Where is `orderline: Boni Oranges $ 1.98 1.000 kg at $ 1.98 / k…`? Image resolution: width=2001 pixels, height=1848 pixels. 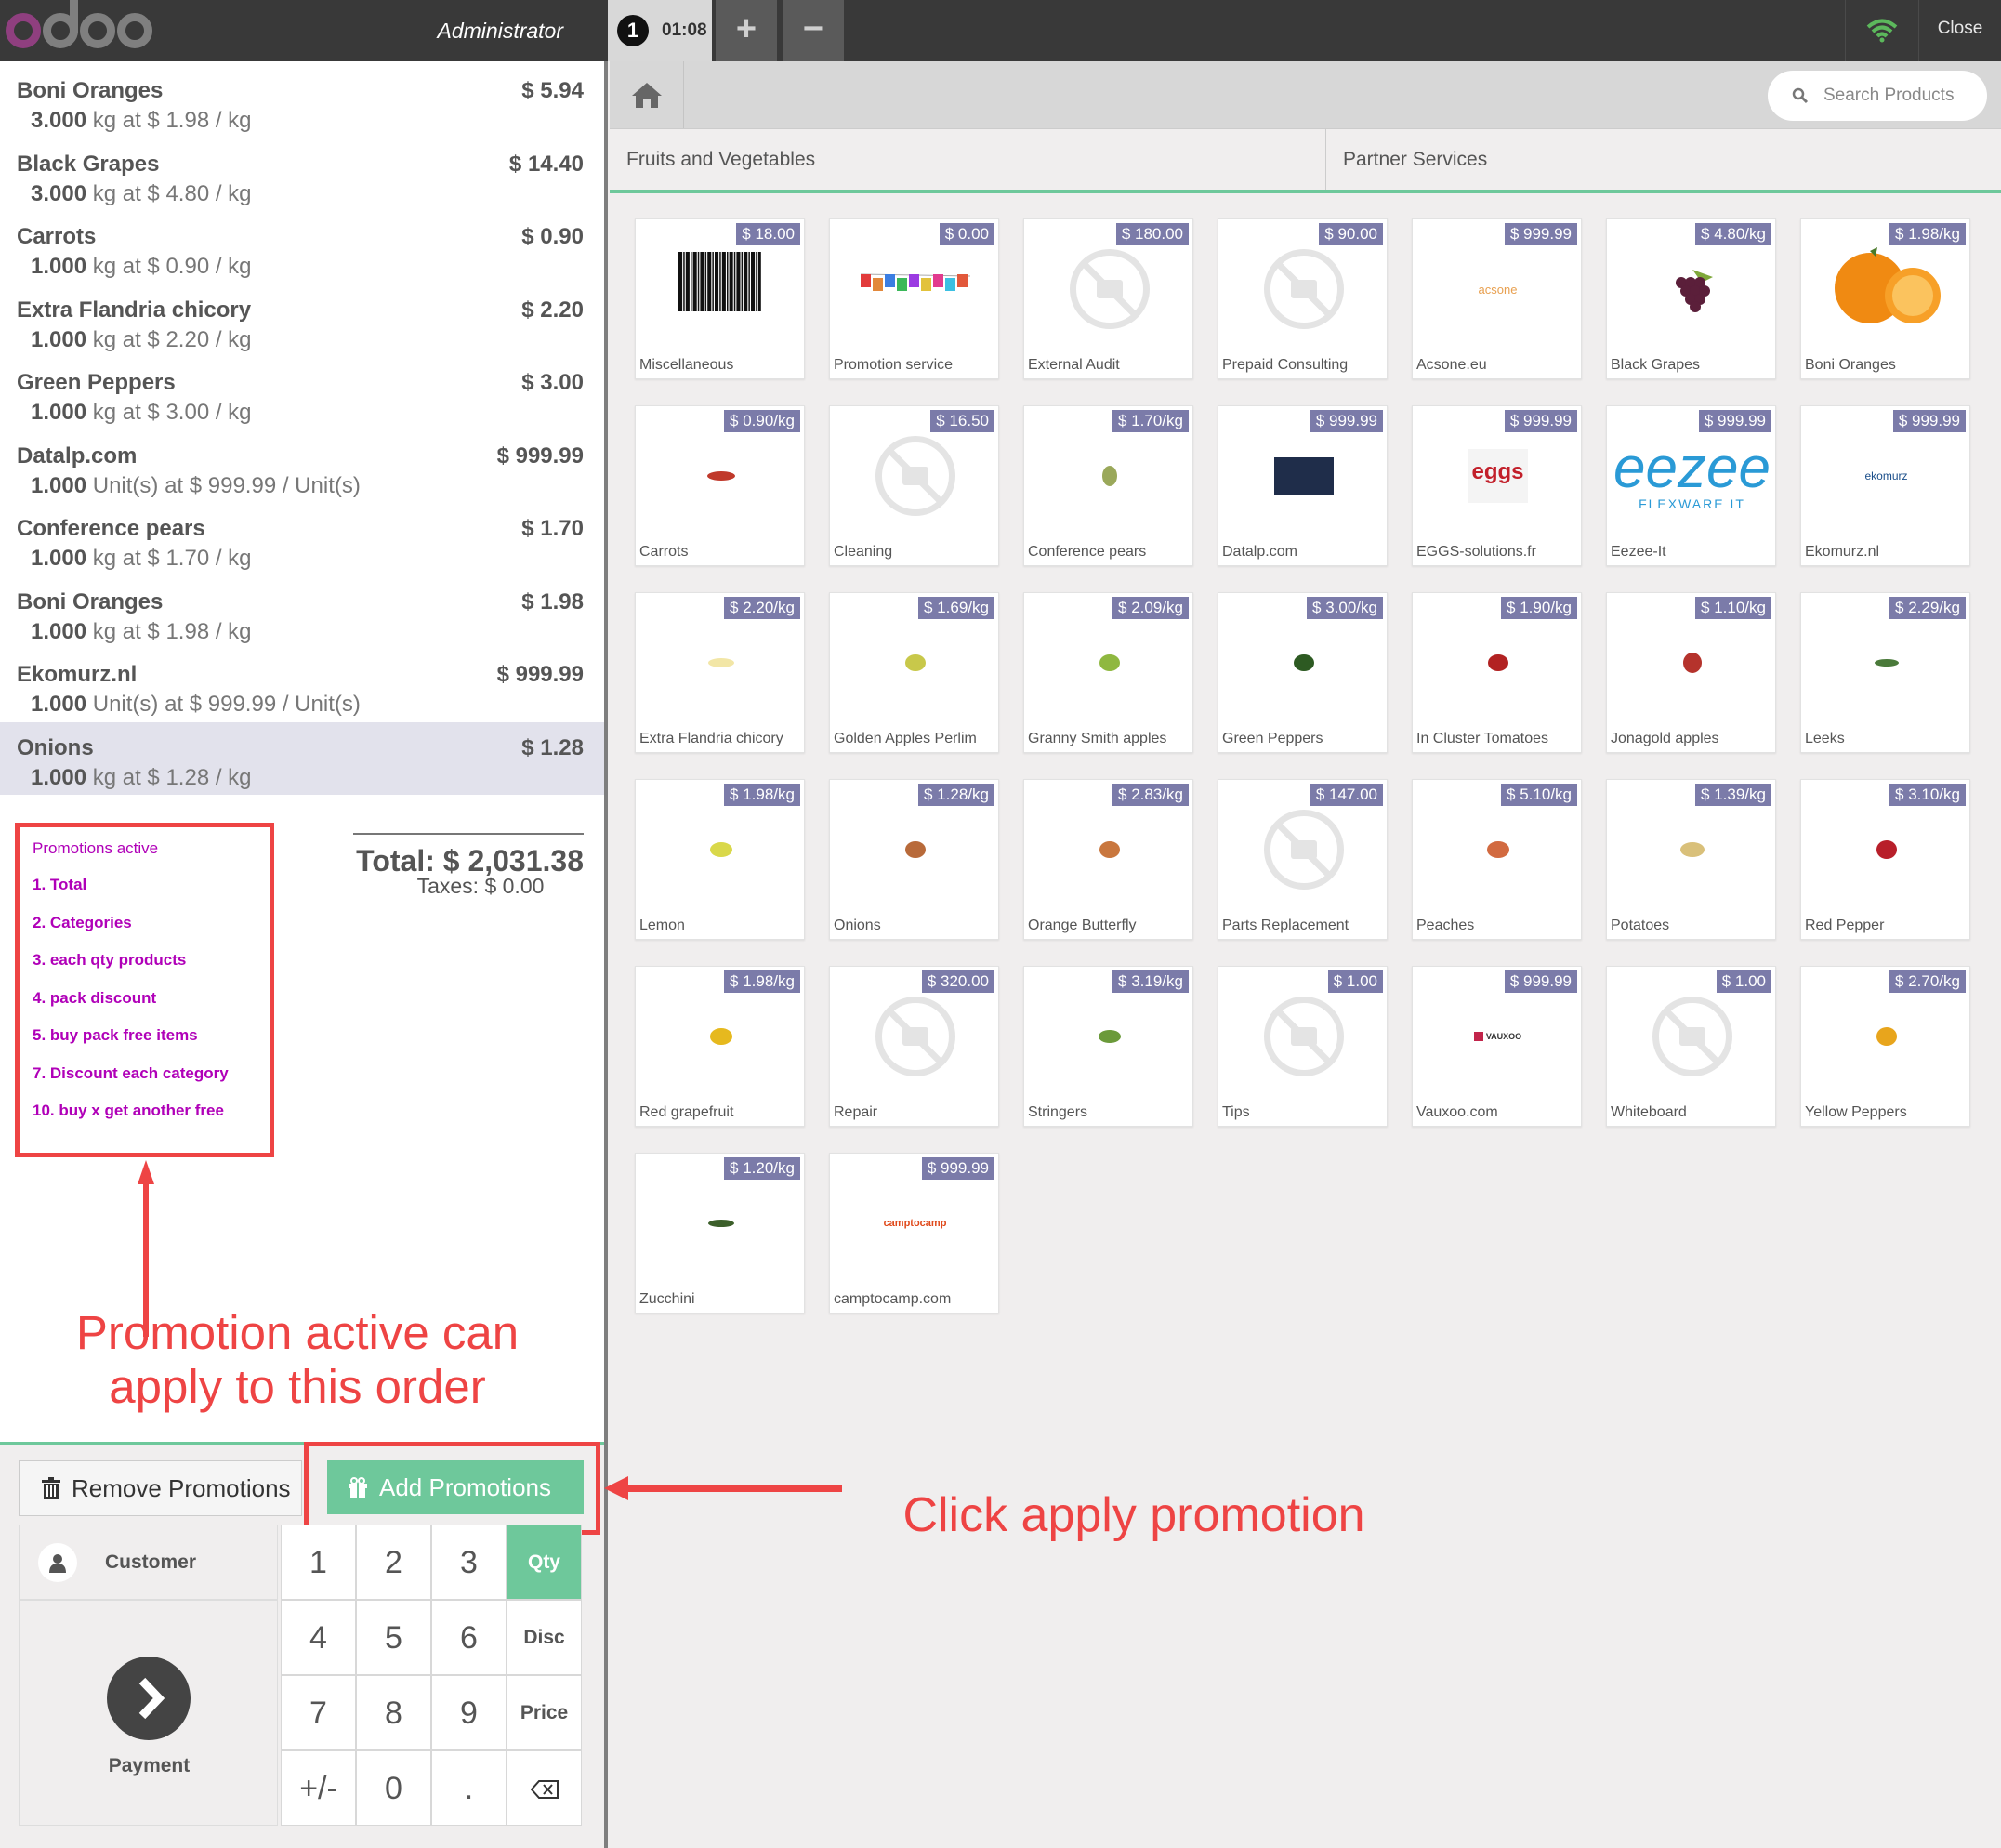 orderline: Boni Oranges $ 1.98 1.000 kg at $ 1.98 / k… is located at coordinates (302, 612).